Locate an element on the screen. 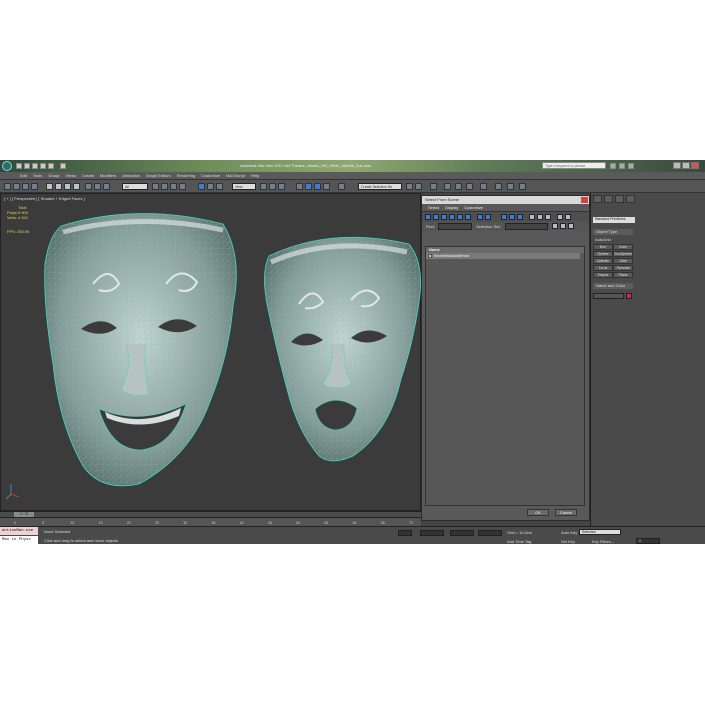 This screenshot has width=705, height=705. utilities-tab-icon is located at coordinates (630, 199).